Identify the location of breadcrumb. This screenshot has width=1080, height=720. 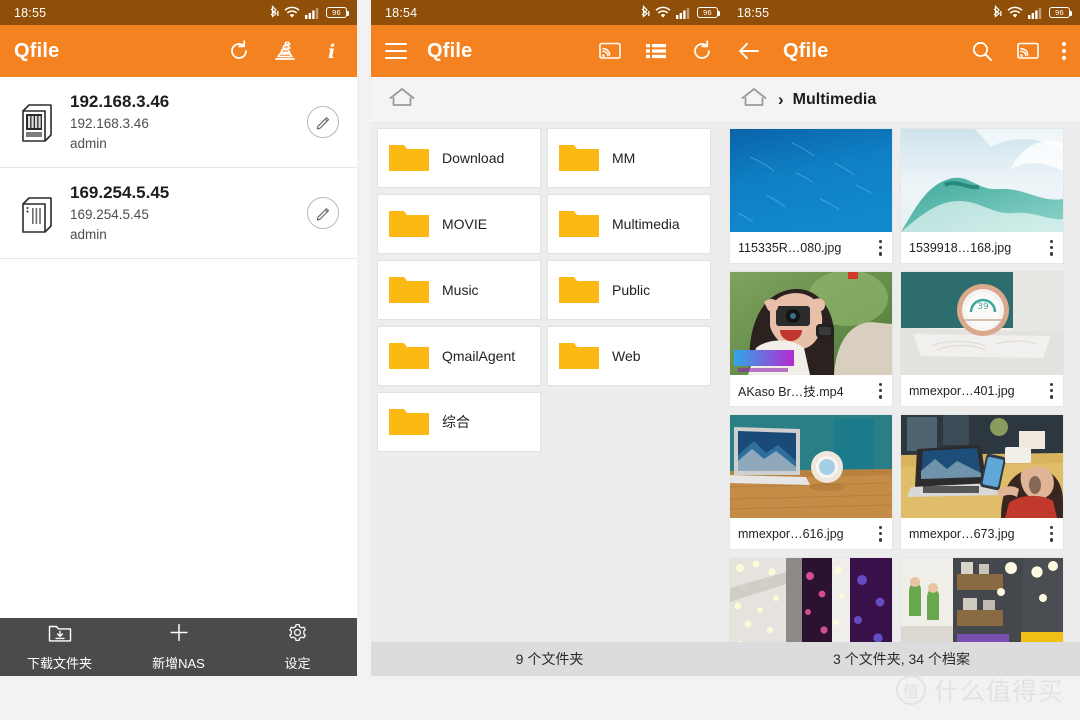
(549, 100).